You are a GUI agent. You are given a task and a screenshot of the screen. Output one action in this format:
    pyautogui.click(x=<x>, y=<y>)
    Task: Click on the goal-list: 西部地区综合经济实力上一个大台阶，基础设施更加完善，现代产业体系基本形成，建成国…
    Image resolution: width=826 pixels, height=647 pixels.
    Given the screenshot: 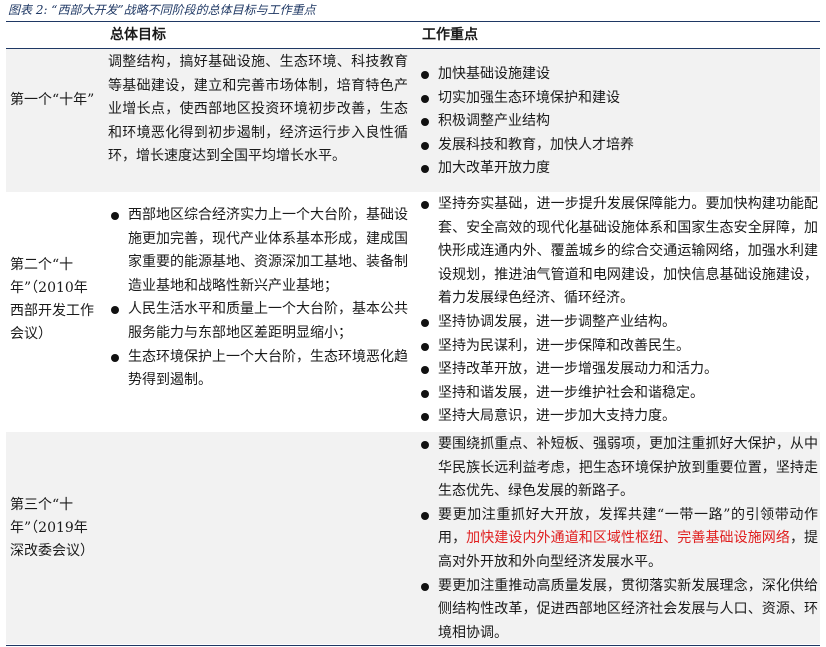 What is the action you would take?
    pyautogui.click(x=258, y=298)
    